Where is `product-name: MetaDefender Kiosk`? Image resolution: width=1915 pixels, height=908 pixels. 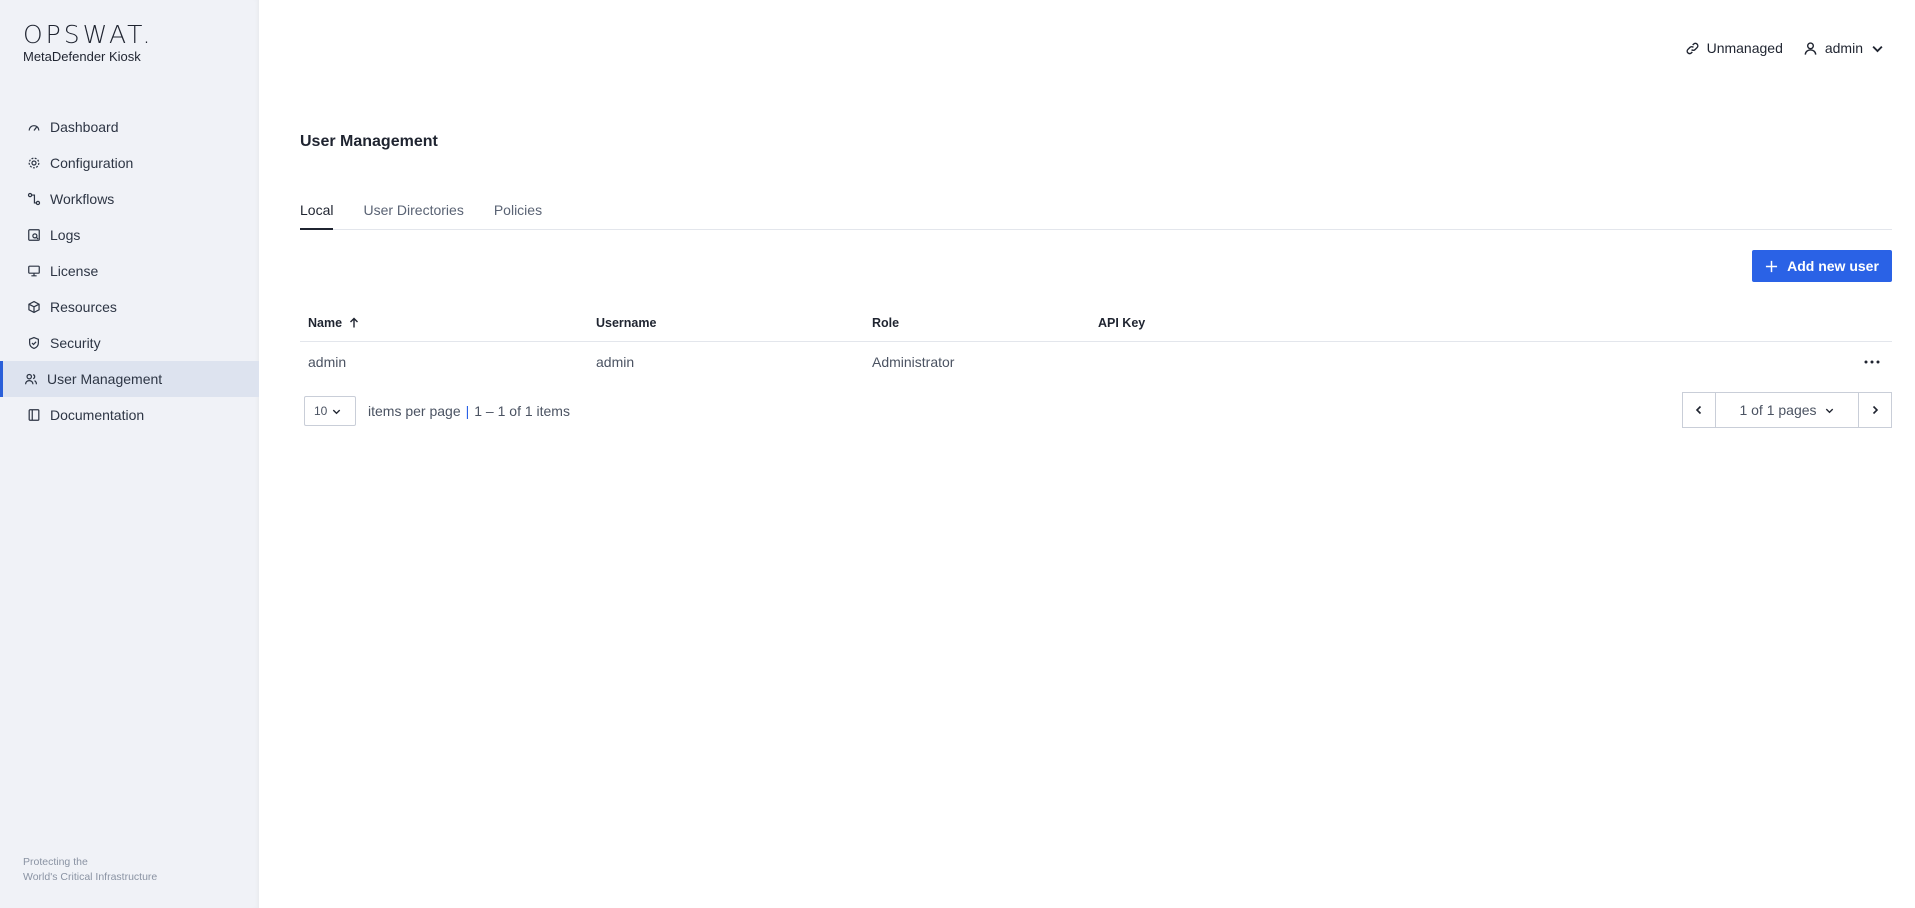
product-name: MetaDefender Kiosk is located at coordinates (82, 56).